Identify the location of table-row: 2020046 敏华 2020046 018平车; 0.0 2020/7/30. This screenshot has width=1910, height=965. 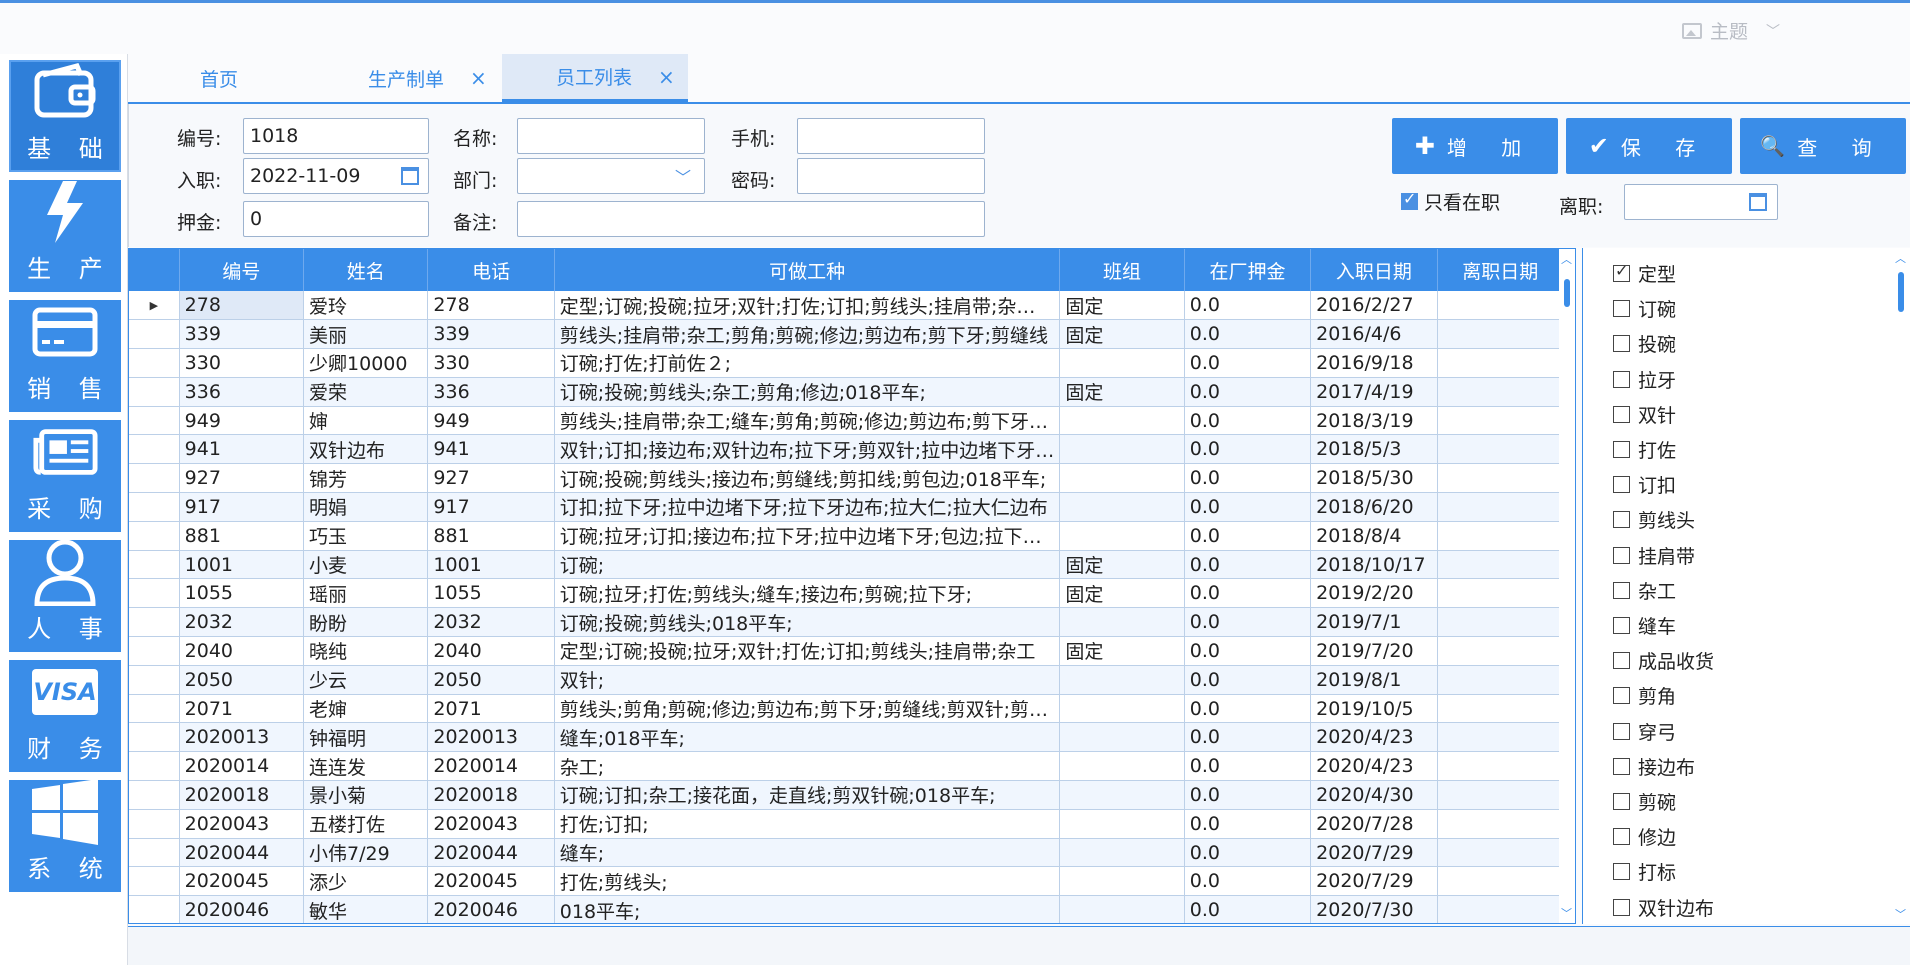
(847, 909).